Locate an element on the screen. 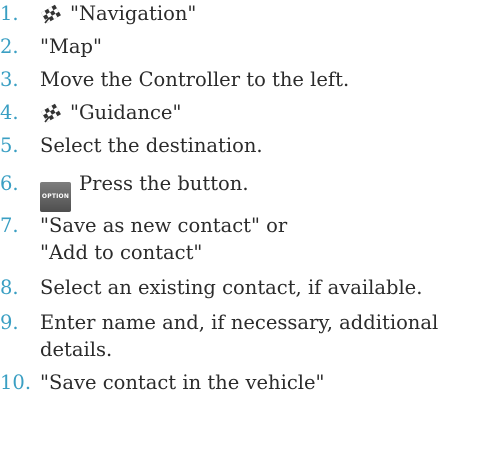 Image resolution: width=484 pixels, height=466 pixels. step-text: Select the destination. is located at coordinates (151, 145).